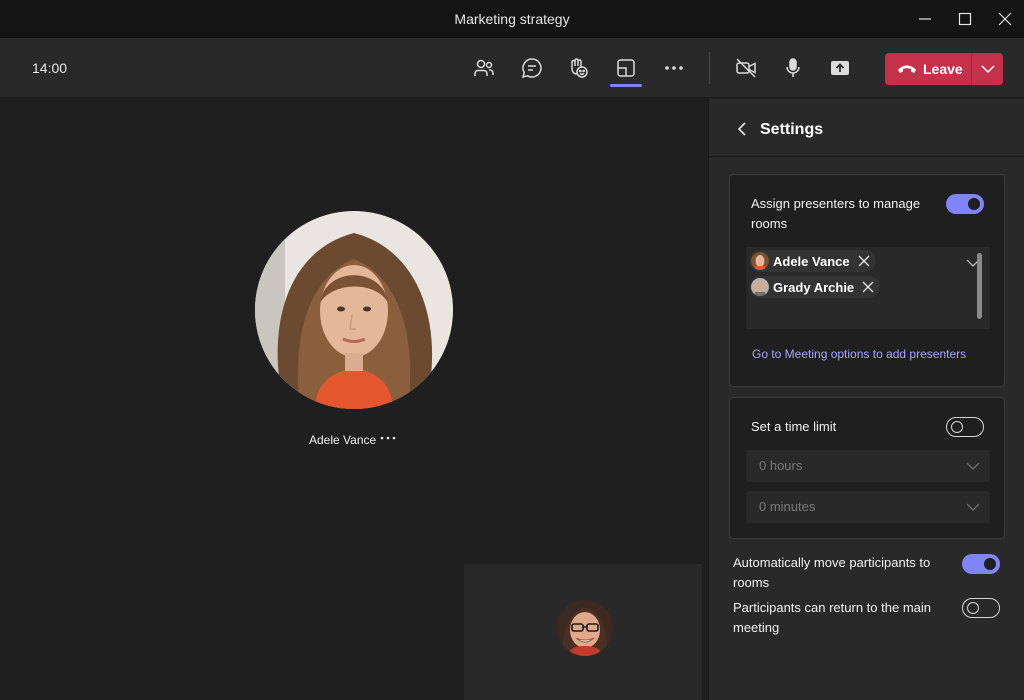 The height and width of the screenshot is (700, 1024). I want to click on microphone-icon, so click(793, 67).